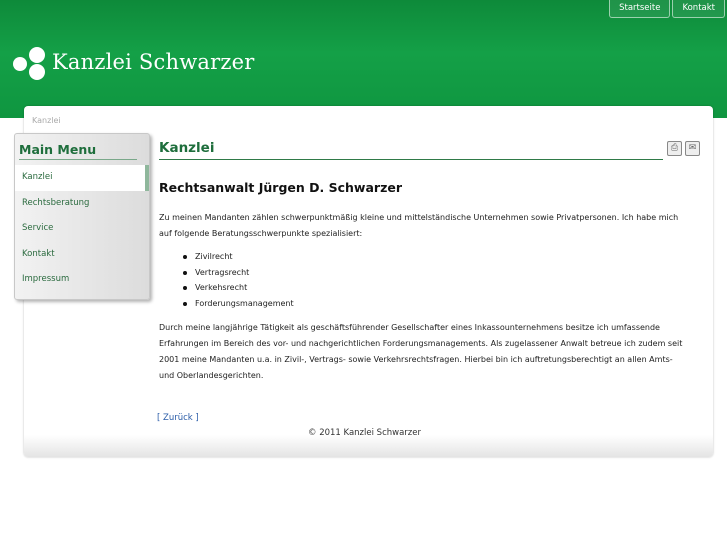 The width and height of the screenshot is (727, 545). What do you see at coordinates (238, 288) in the screenshot?
I see `list-item: Verkehsrecht` at bounding box center [238, 288].